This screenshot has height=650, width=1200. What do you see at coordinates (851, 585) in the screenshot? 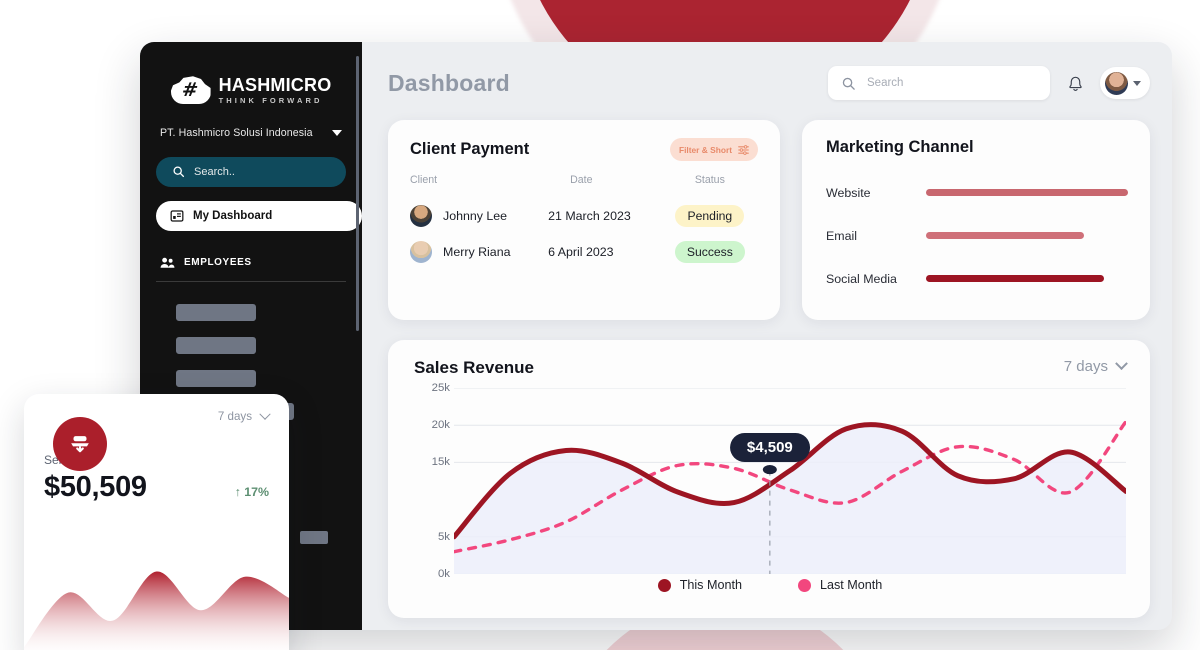
I see `legend-label: Last Month` at bounding box center [851, 585].